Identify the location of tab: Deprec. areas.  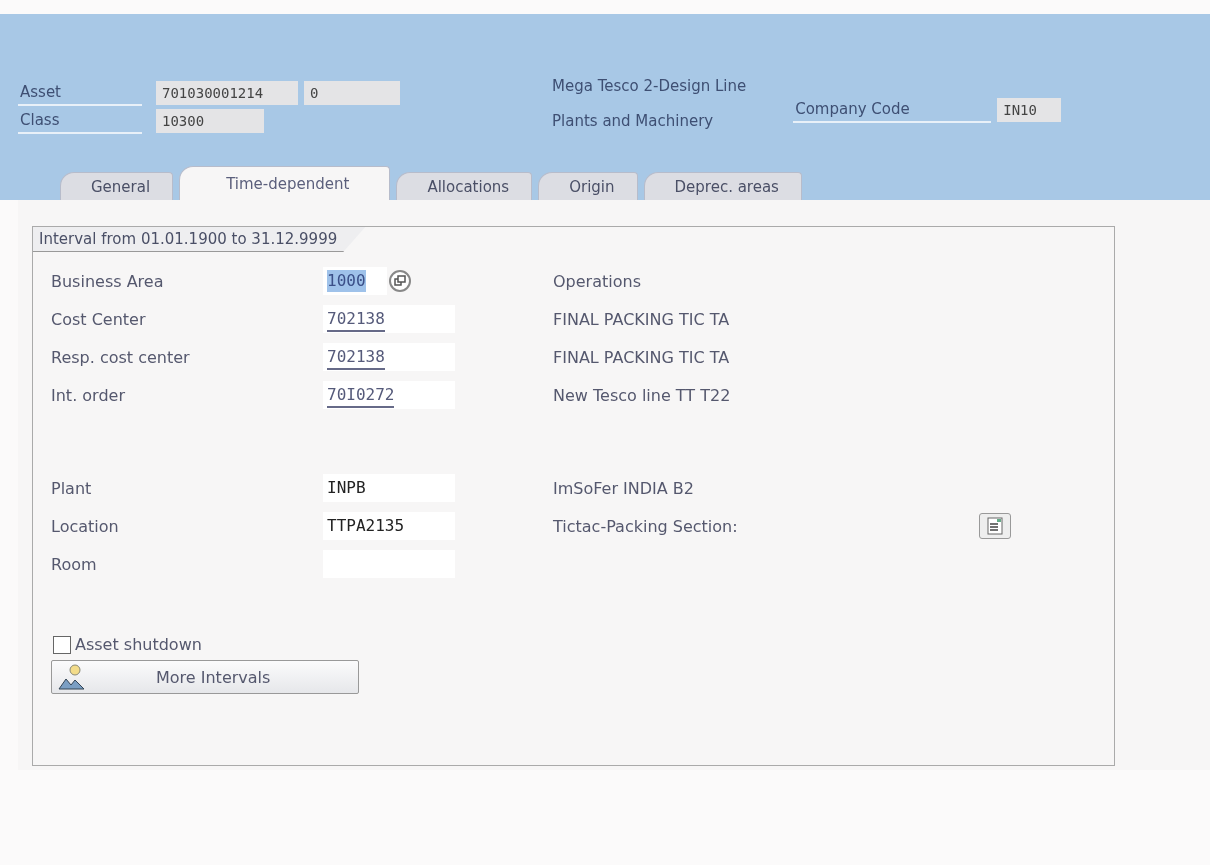
(722, 186).